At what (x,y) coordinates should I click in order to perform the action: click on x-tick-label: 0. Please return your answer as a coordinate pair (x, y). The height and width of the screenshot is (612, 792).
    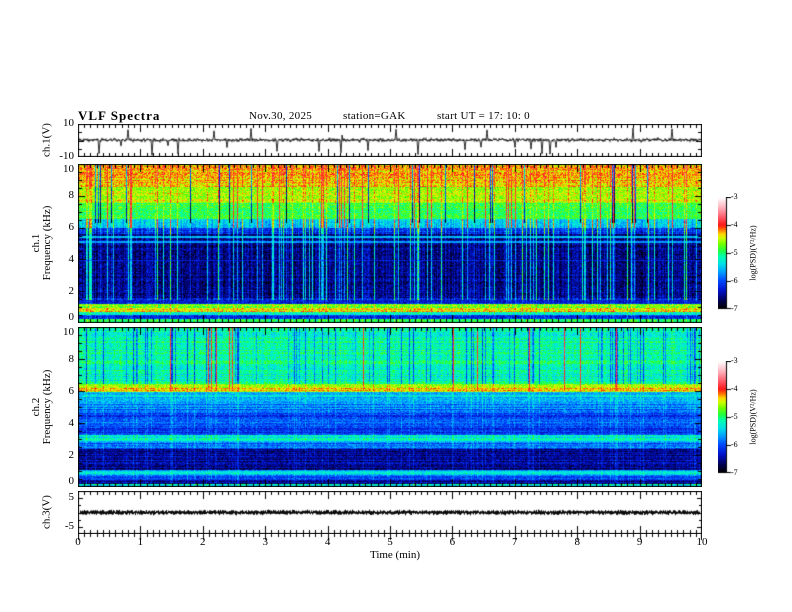
    Looking at the image, I should click on (78, 542).